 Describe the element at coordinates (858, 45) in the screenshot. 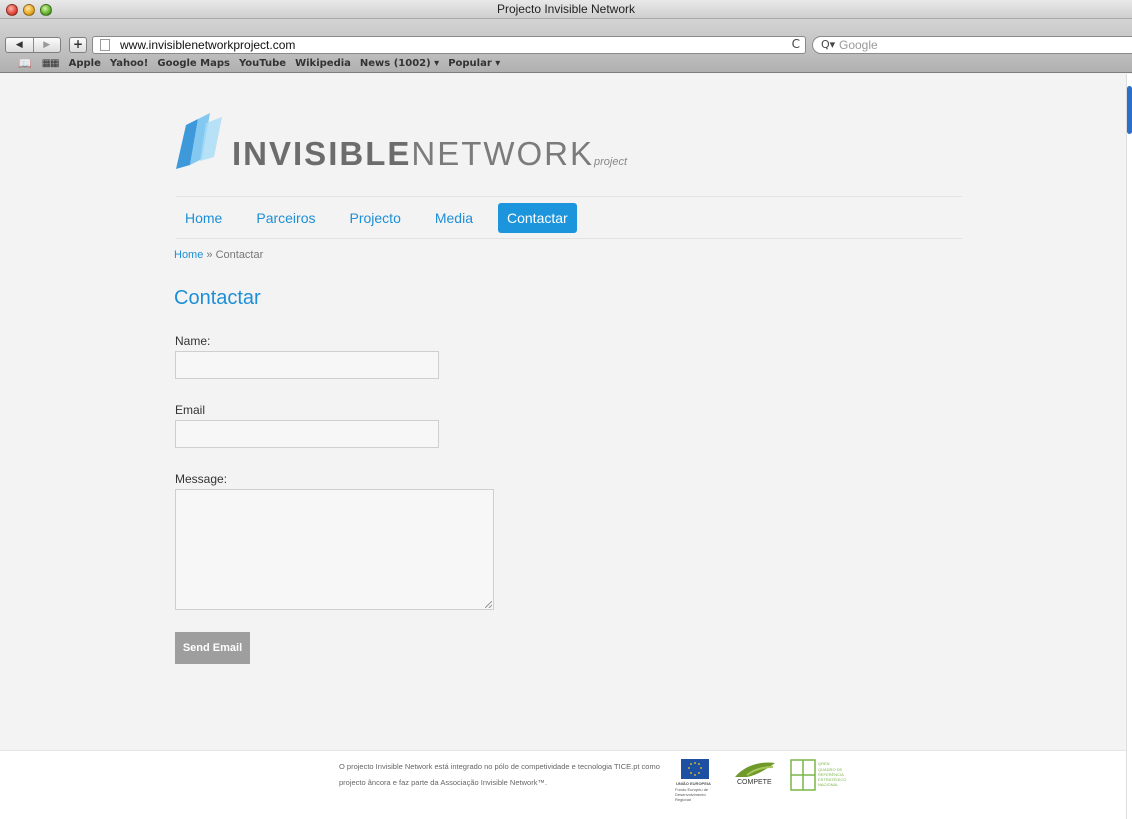

I see `search-placeholder: Google` at that location.